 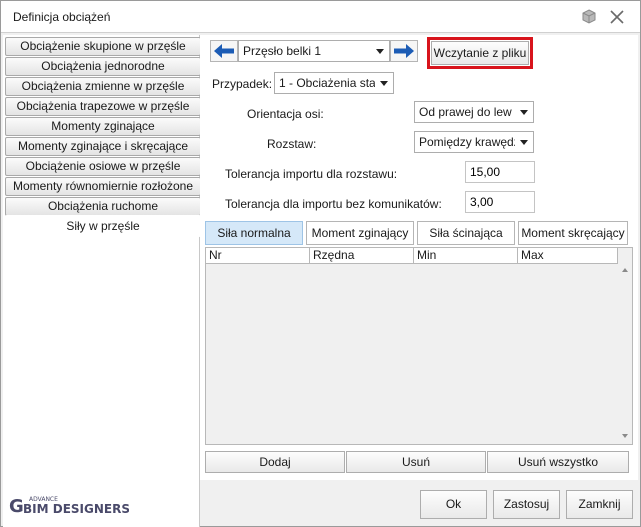 I want to click on axis-orientation-value: Od prawej do lew, so click(x=465, y=112).